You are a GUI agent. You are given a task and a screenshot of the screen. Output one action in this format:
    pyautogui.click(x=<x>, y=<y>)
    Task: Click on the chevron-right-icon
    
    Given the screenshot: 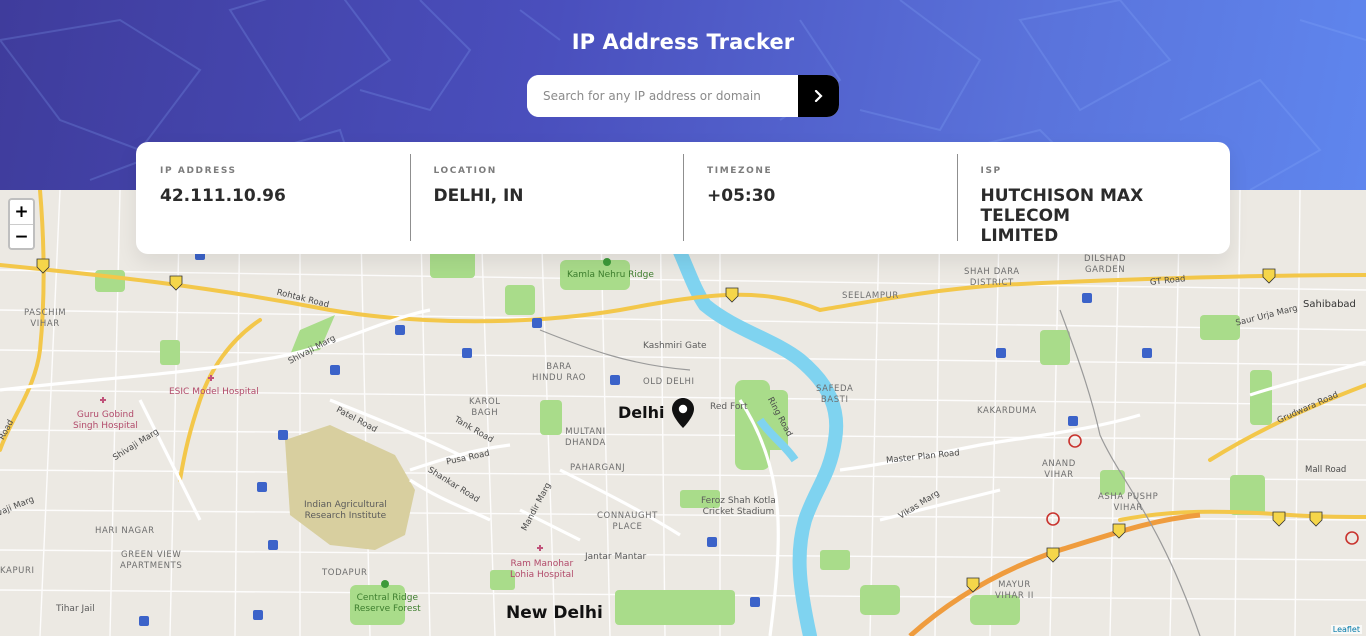 What is the action you would take?
    pyautogui.click(x=818, y=96)
    